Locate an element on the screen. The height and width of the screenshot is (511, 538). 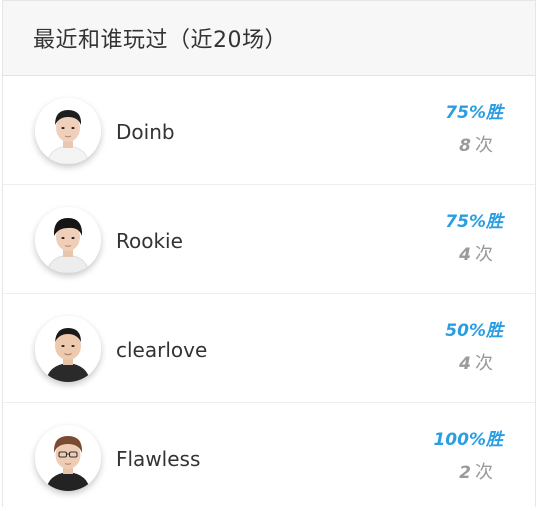
games-count-number: 8 is located at coordinates (465, 146).